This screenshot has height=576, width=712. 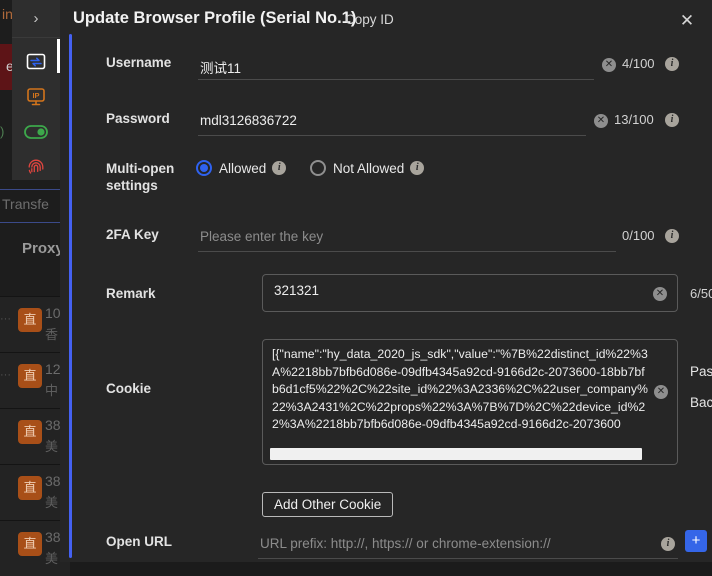 What do you see at coordinates (696, 541) in the screenshot?
I see `add-url-button: +` at bounding box center [696, 541].